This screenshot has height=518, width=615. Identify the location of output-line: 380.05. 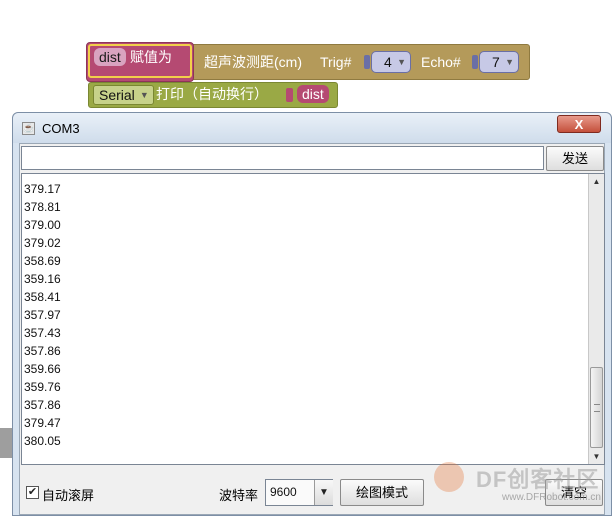
(42, 441).